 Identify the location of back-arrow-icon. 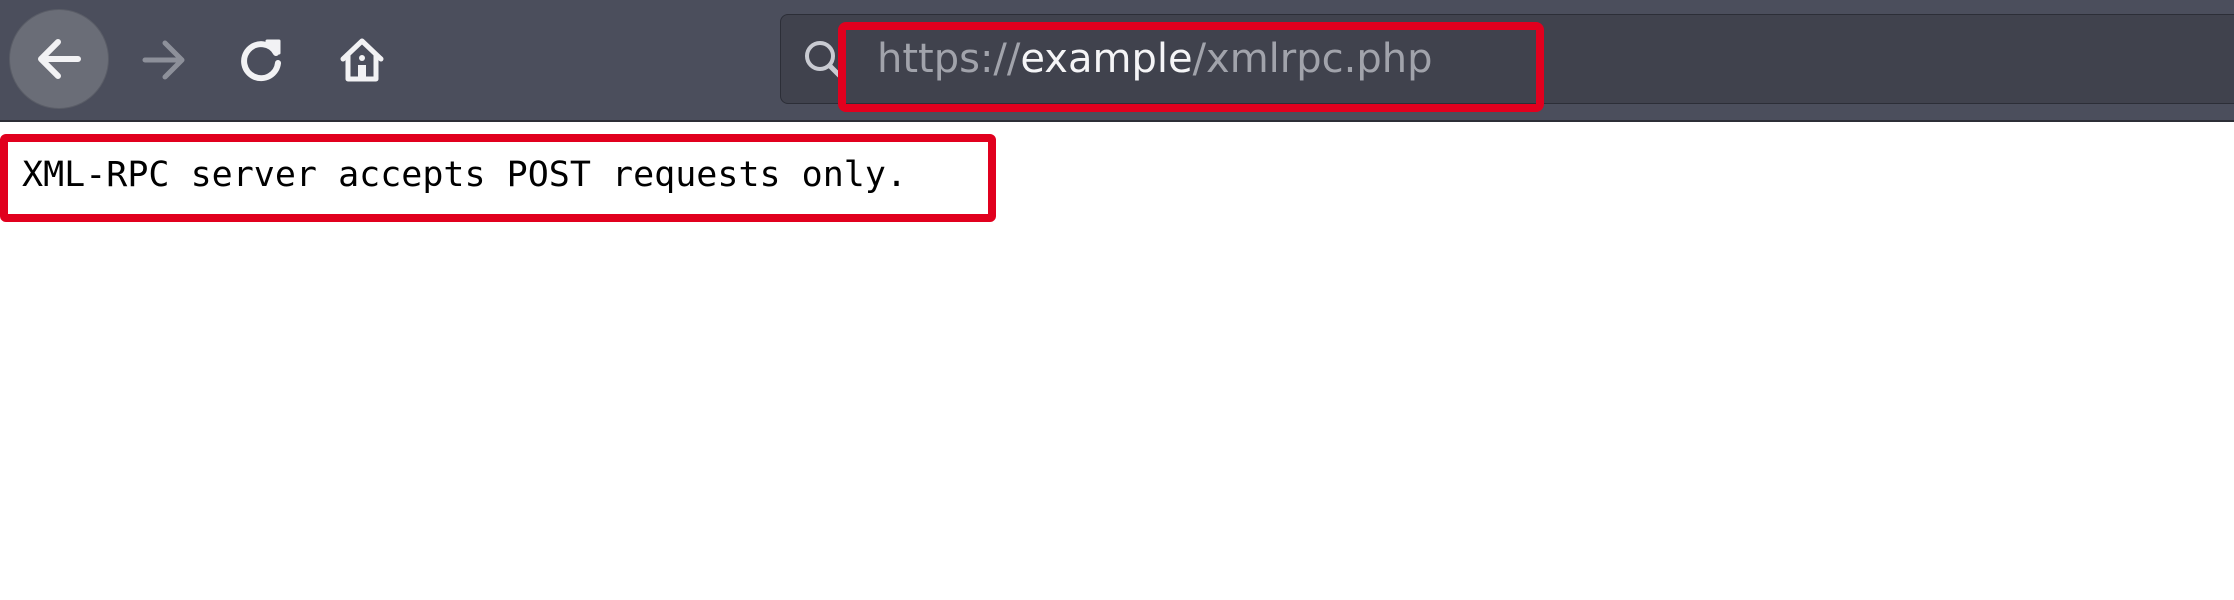
(59, 59).